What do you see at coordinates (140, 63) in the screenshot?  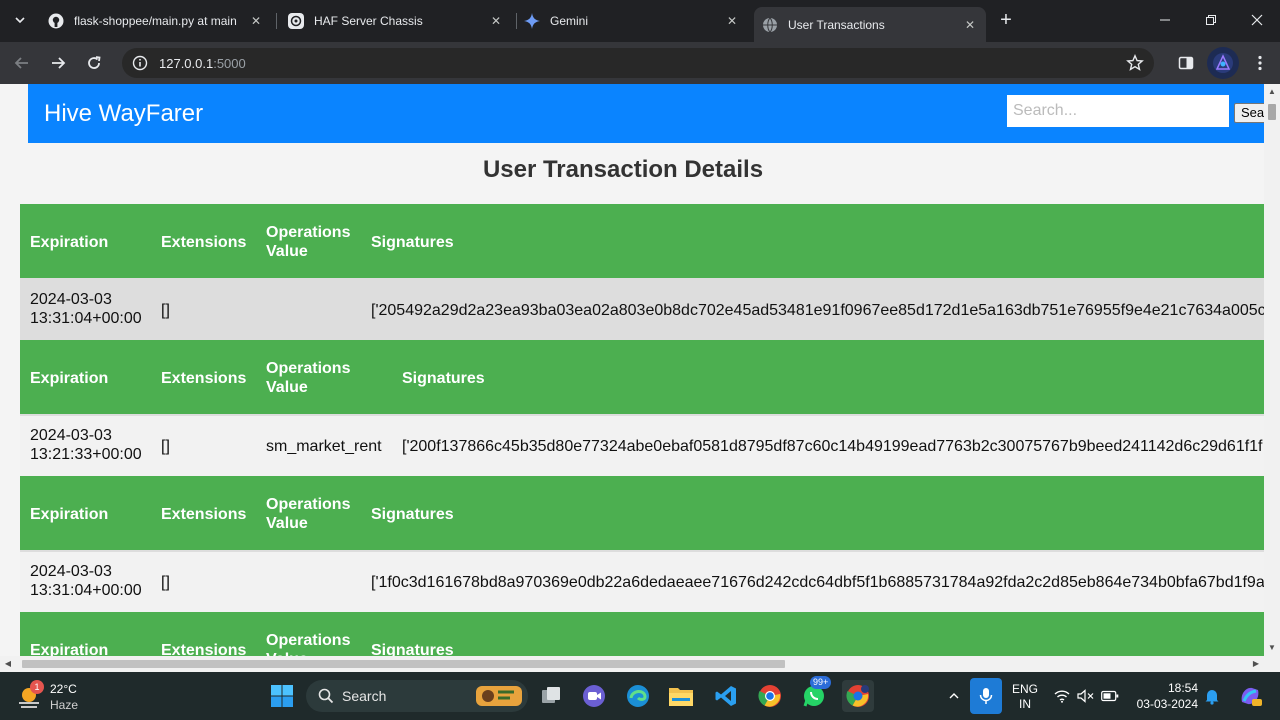 I see `info-icon` at bounding box center [140, 63].